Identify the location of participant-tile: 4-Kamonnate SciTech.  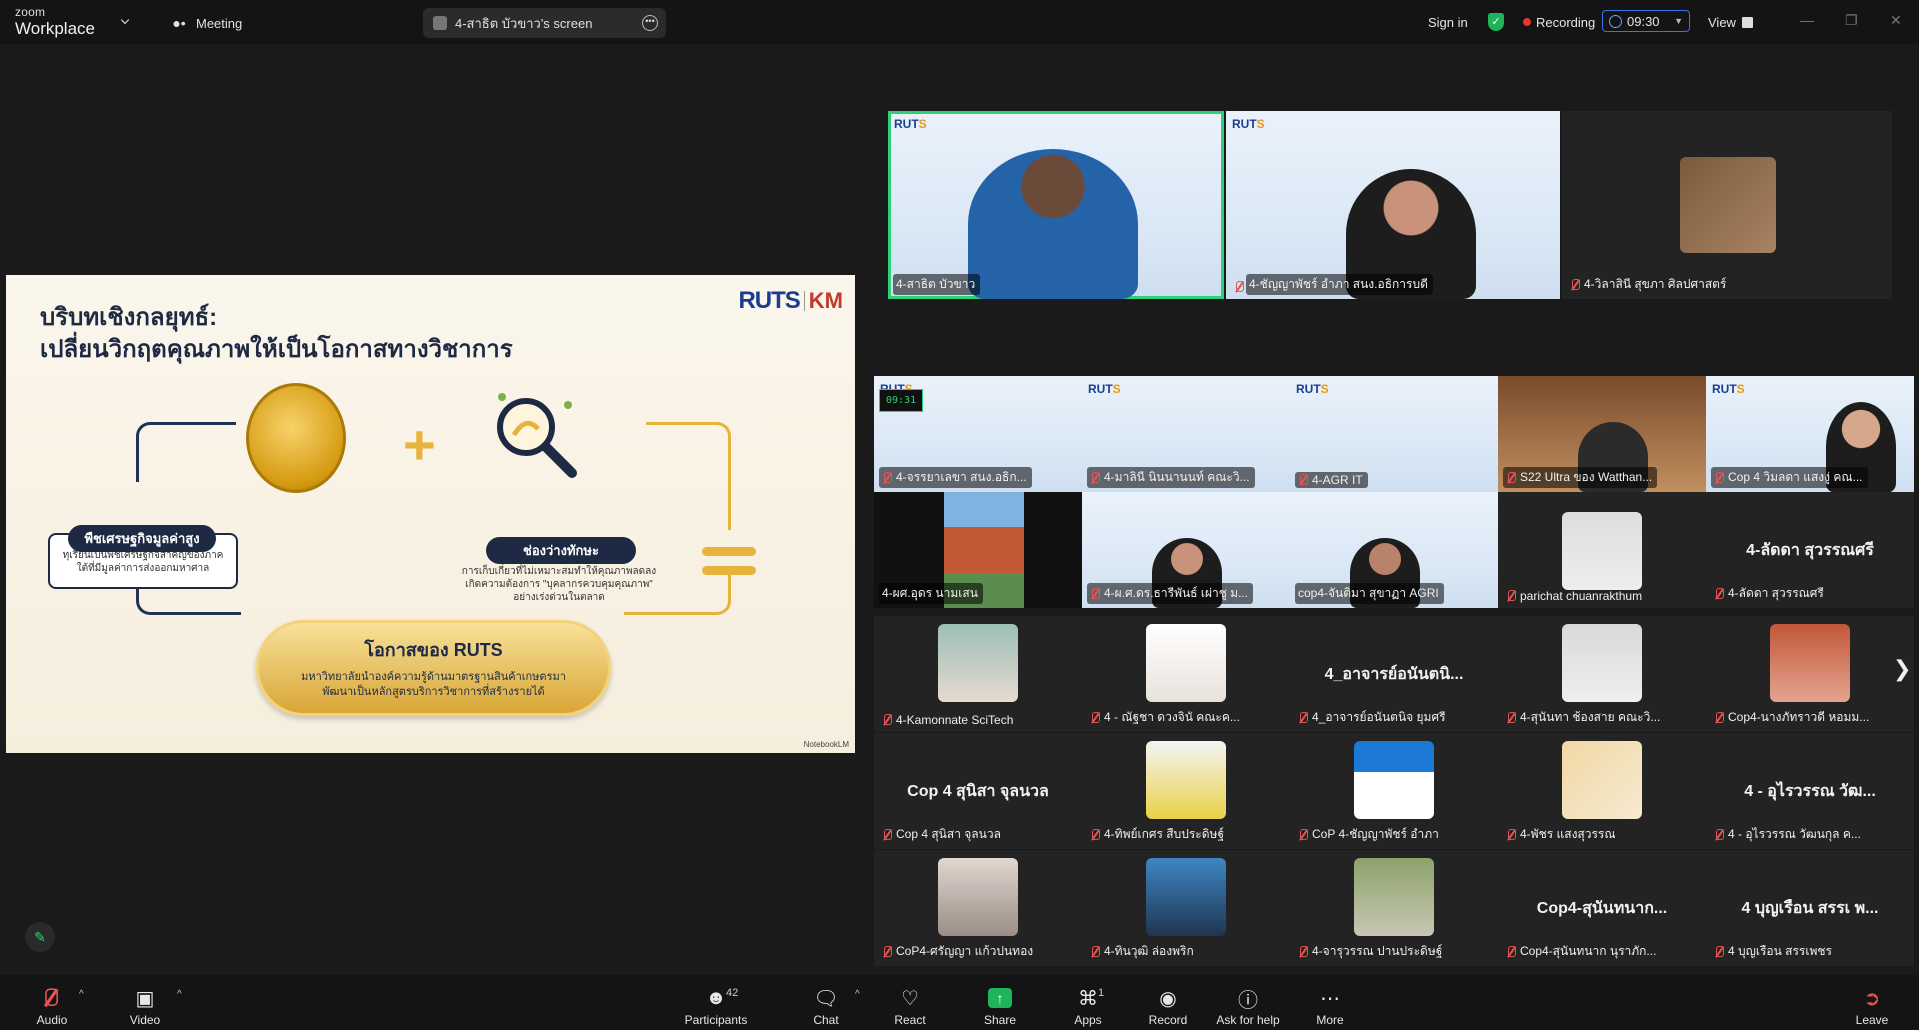
(978, 674).